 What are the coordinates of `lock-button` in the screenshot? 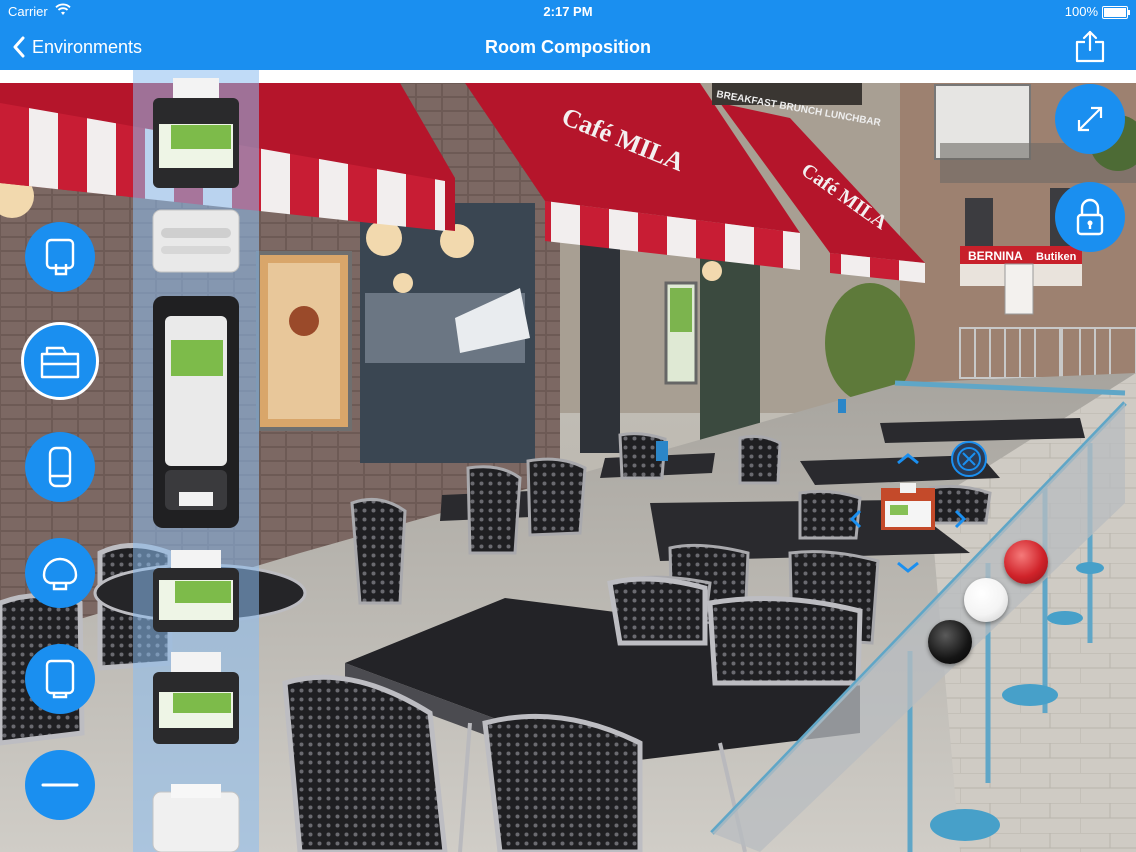 It's located at (1090, 217).